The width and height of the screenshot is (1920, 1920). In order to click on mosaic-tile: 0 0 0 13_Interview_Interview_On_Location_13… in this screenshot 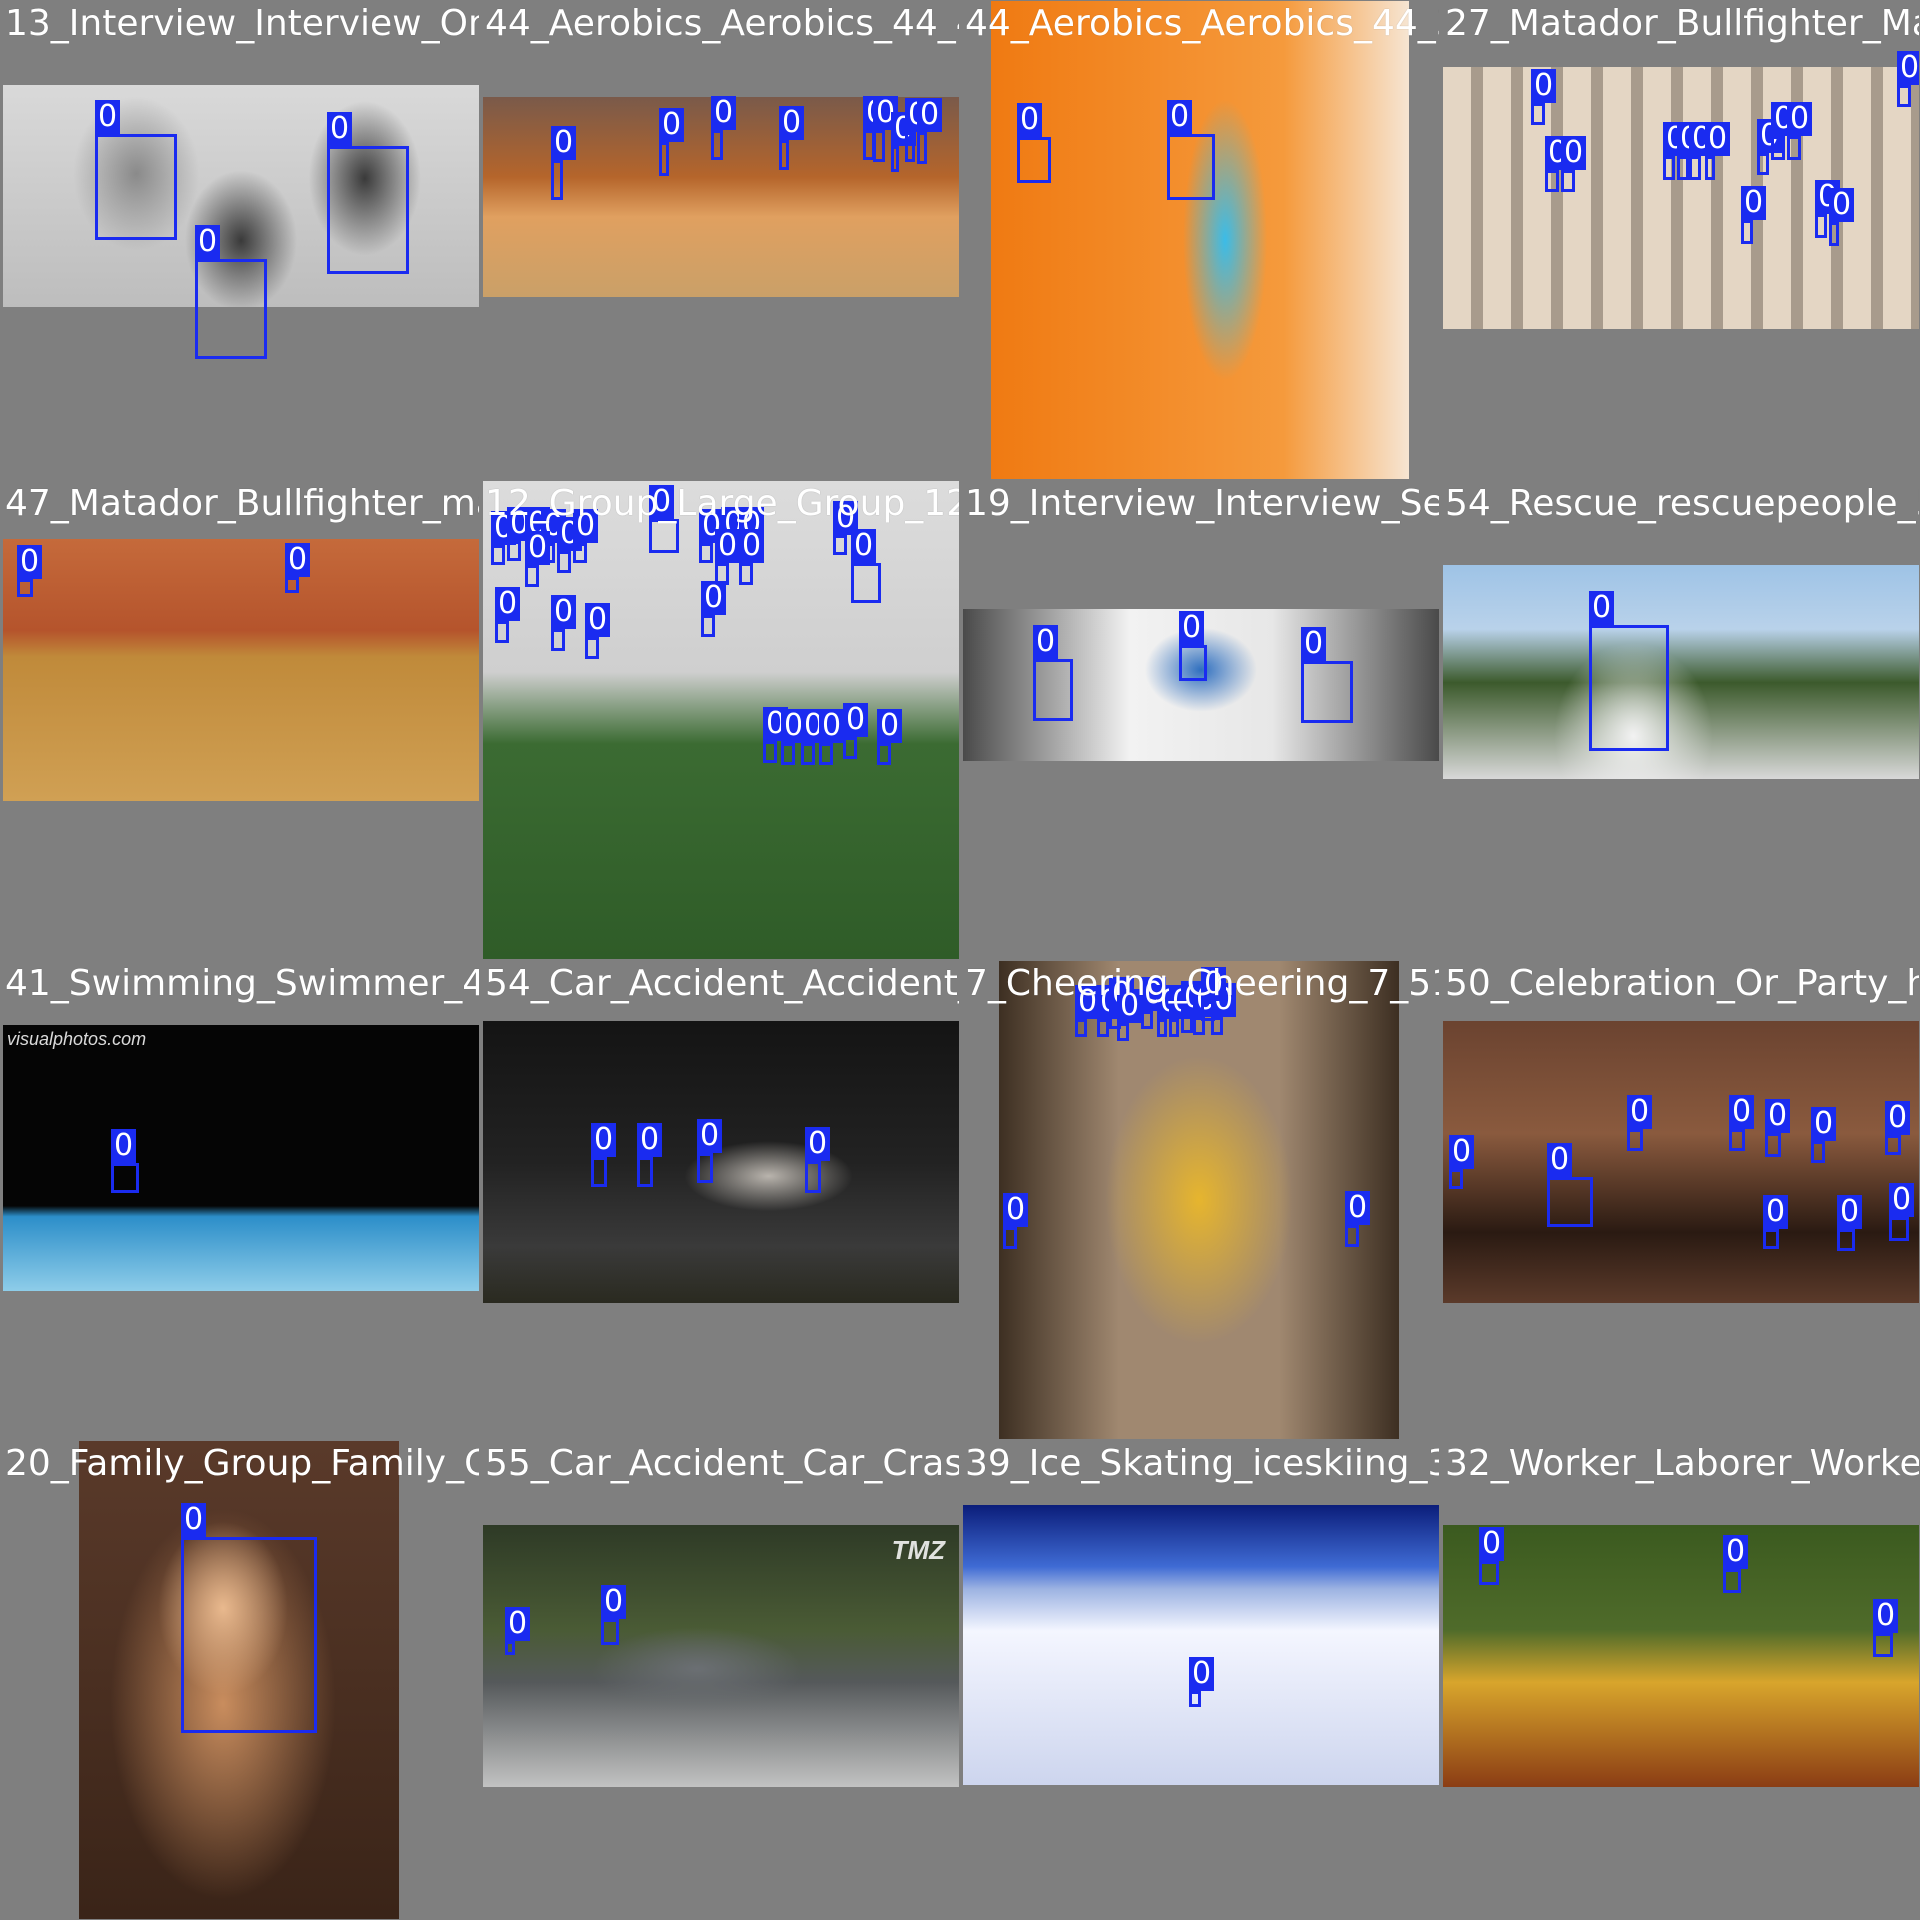, I will do `click(240, 240)`.